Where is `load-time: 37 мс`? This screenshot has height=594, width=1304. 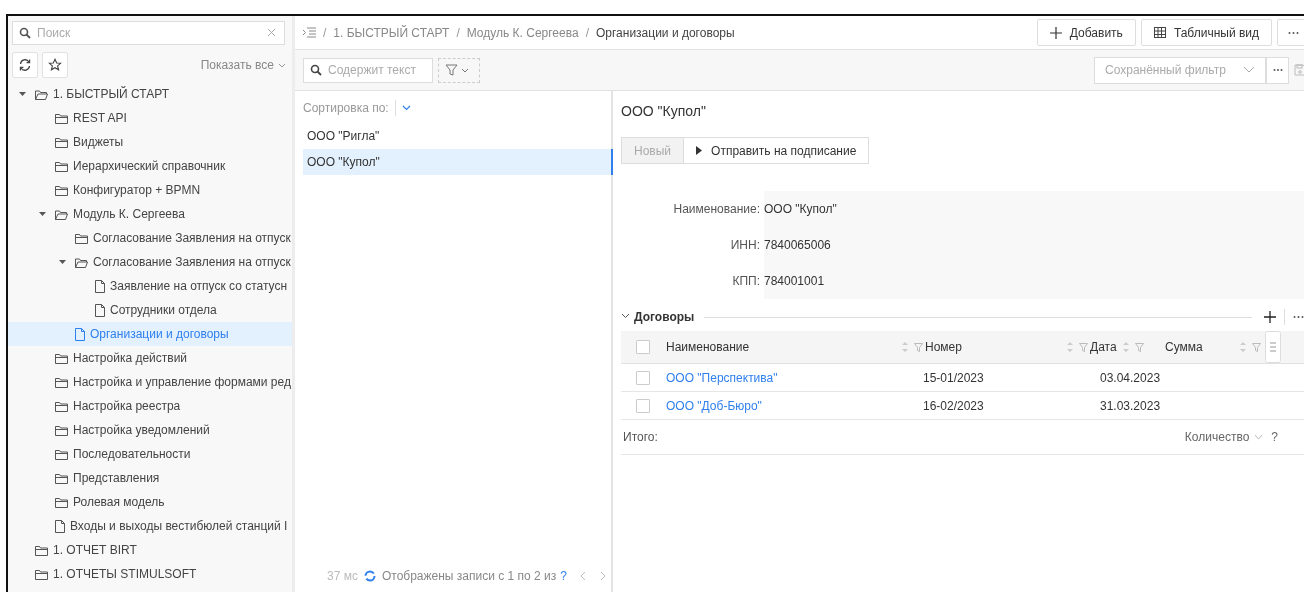 load-time: 37 мс is located at coordinates (342, 576).